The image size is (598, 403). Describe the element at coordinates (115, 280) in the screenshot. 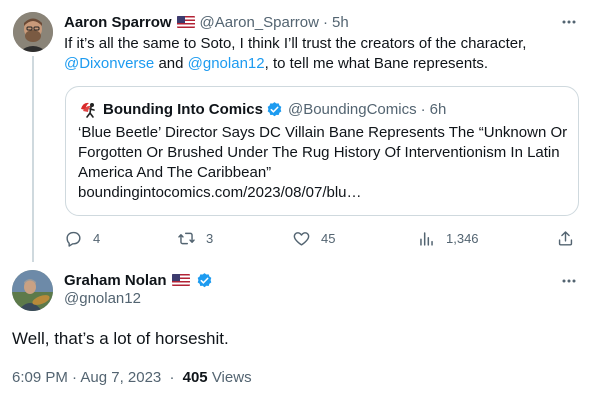

I see `author-name: Graham Nolan` at that location.